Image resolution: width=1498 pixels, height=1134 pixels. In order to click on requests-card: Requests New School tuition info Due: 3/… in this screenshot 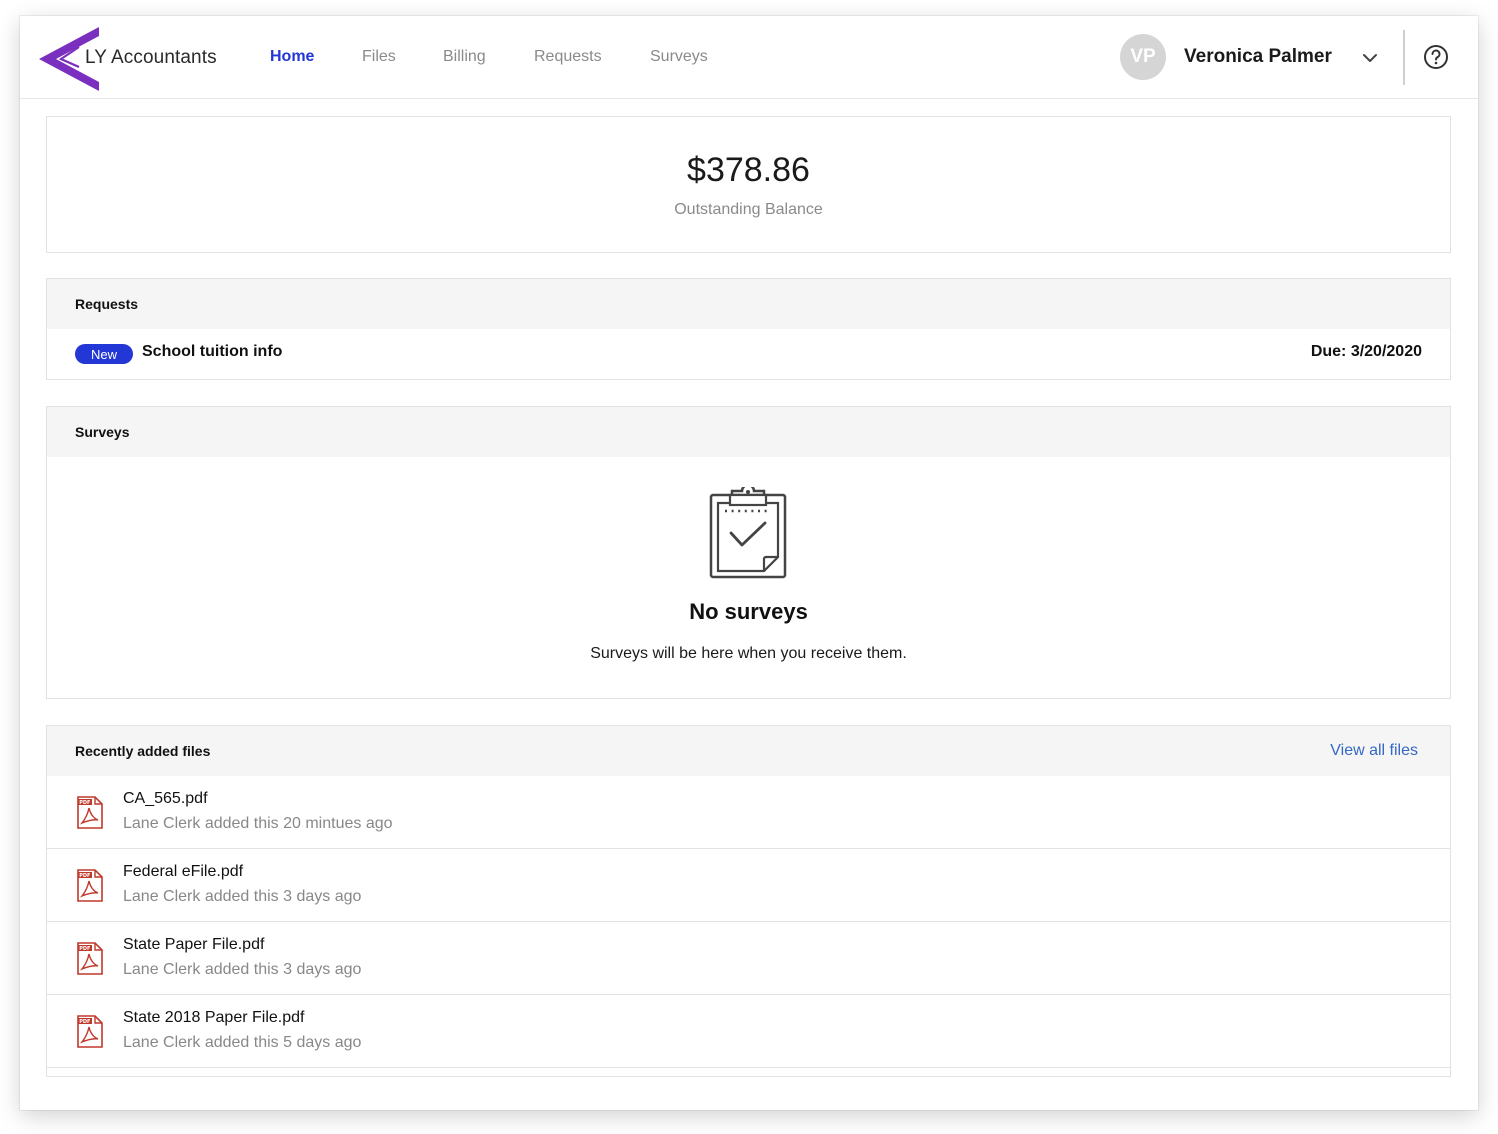, I will do `click(748, 329)`.